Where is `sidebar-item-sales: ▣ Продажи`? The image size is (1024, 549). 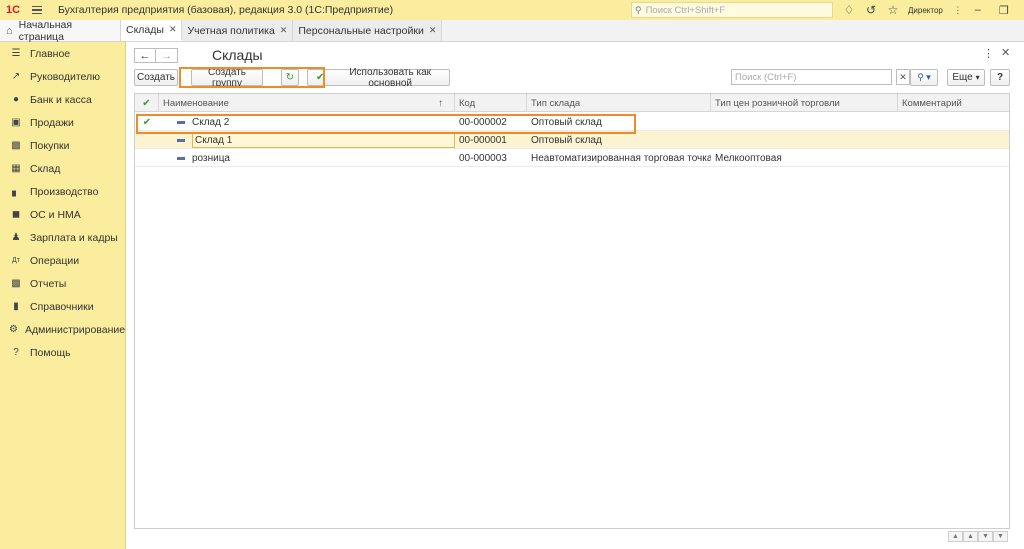 sidebar-item-sales: ▣ Продажи is located at coordinates (62, 122).